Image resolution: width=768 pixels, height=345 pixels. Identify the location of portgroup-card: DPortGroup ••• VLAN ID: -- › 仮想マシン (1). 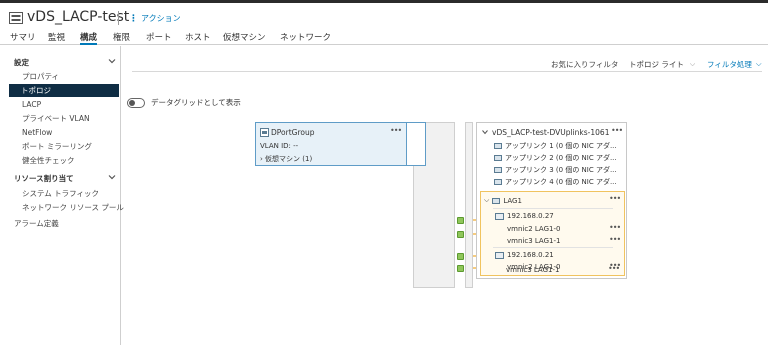
(331, 144).